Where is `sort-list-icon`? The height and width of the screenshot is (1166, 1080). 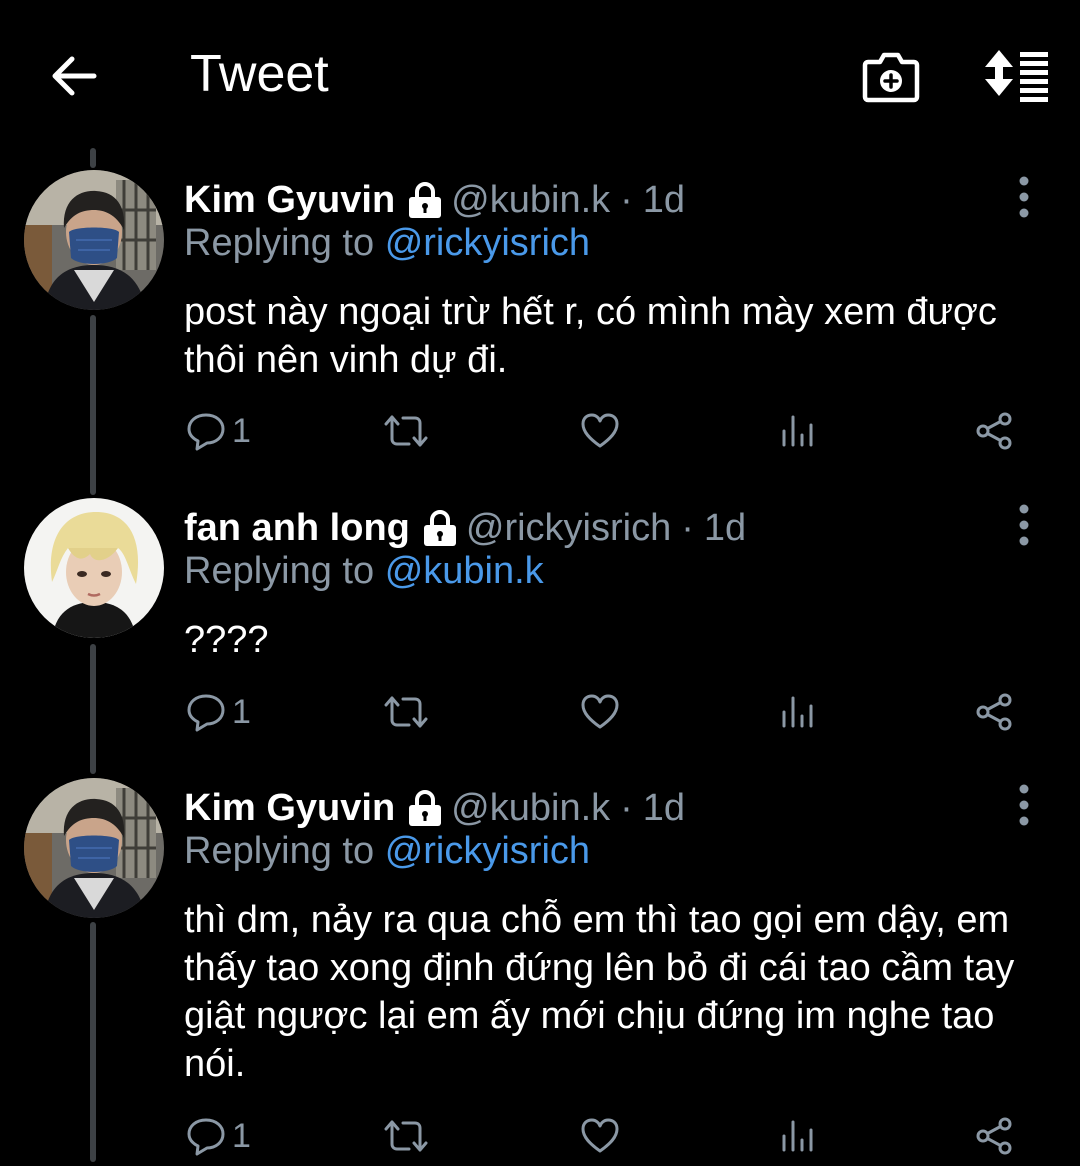
sort-list-icon is located at coordinates (1016, 76).